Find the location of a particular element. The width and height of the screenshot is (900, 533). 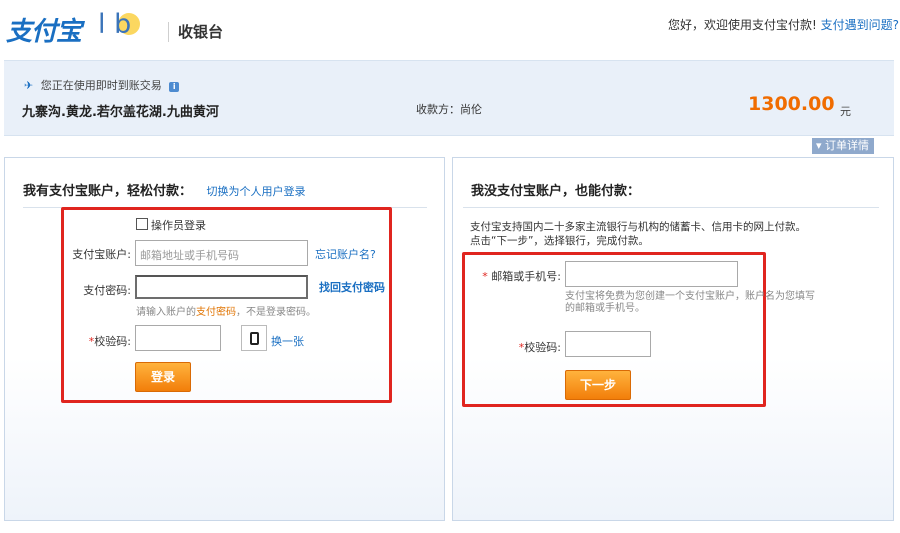

captcha-label: *校验码: is located at coordinates (94, 341).